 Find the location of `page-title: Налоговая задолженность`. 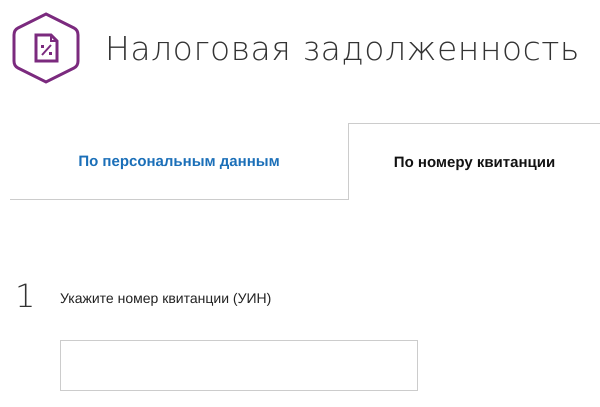

page-title: Налоговая задолженность is located at coordinates (342, 48).